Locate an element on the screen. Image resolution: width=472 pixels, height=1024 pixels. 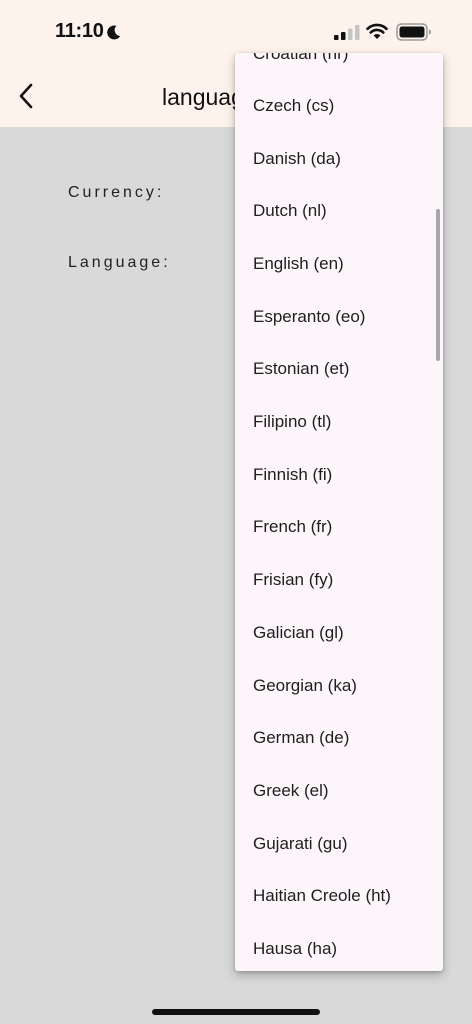
language-option: Frisian (fy) is located at coordinates (339, 580).